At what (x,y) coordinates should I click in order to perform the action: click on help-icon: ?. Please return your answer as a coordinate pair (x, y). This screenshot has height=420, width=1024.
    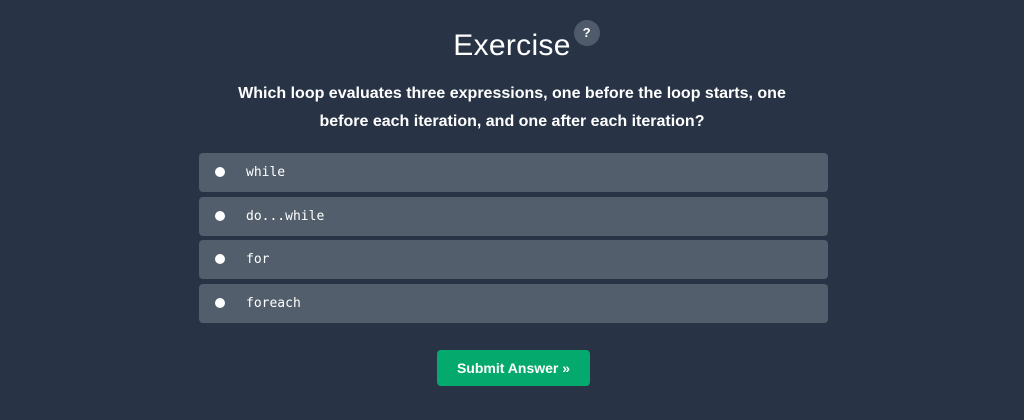
    Looking at the image, I should click on (586, 33).